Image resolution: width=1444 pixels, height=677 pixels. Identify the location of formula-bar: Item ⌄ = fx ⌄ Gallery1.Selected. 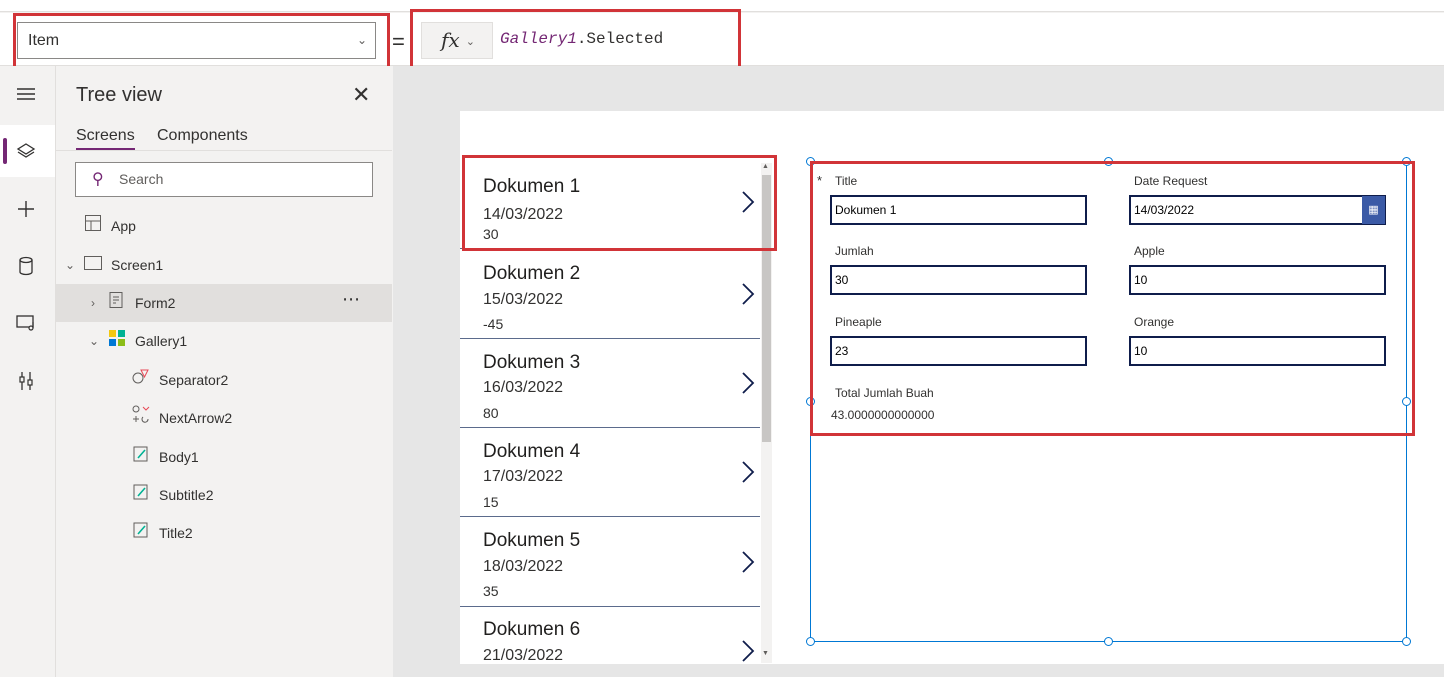
(722, 39).